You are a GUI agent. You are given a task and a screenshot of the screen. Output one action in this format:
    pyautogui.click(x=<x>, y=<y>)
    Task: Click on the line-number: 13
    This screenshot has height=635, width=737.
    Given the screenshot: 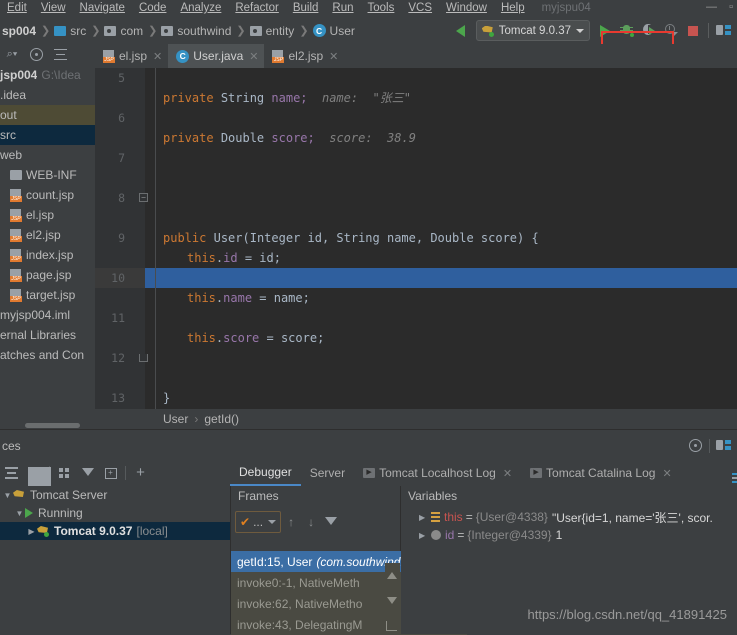 What is the action you would take?
    pyautogui.click(x=118, y=398)
    